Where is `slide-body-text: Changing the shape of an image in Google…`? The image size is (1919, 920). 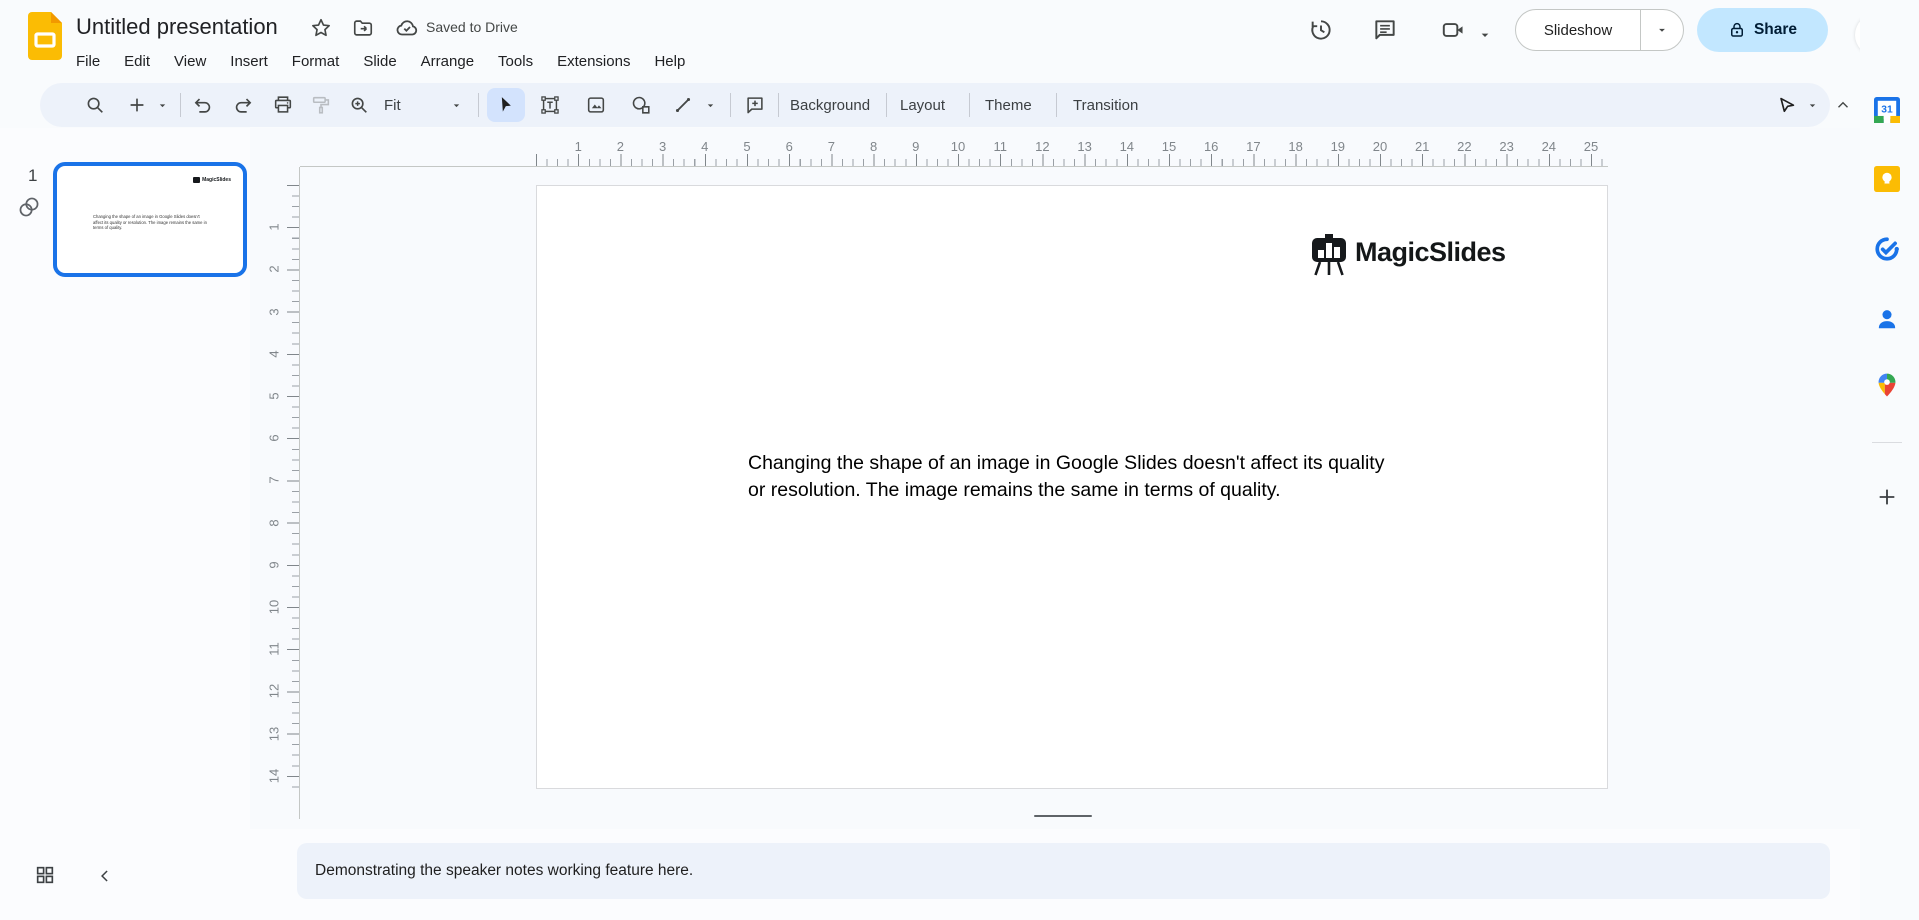 slide-body-text: Changing the shape of an image in Google… is located at coordinates (1108, 476).